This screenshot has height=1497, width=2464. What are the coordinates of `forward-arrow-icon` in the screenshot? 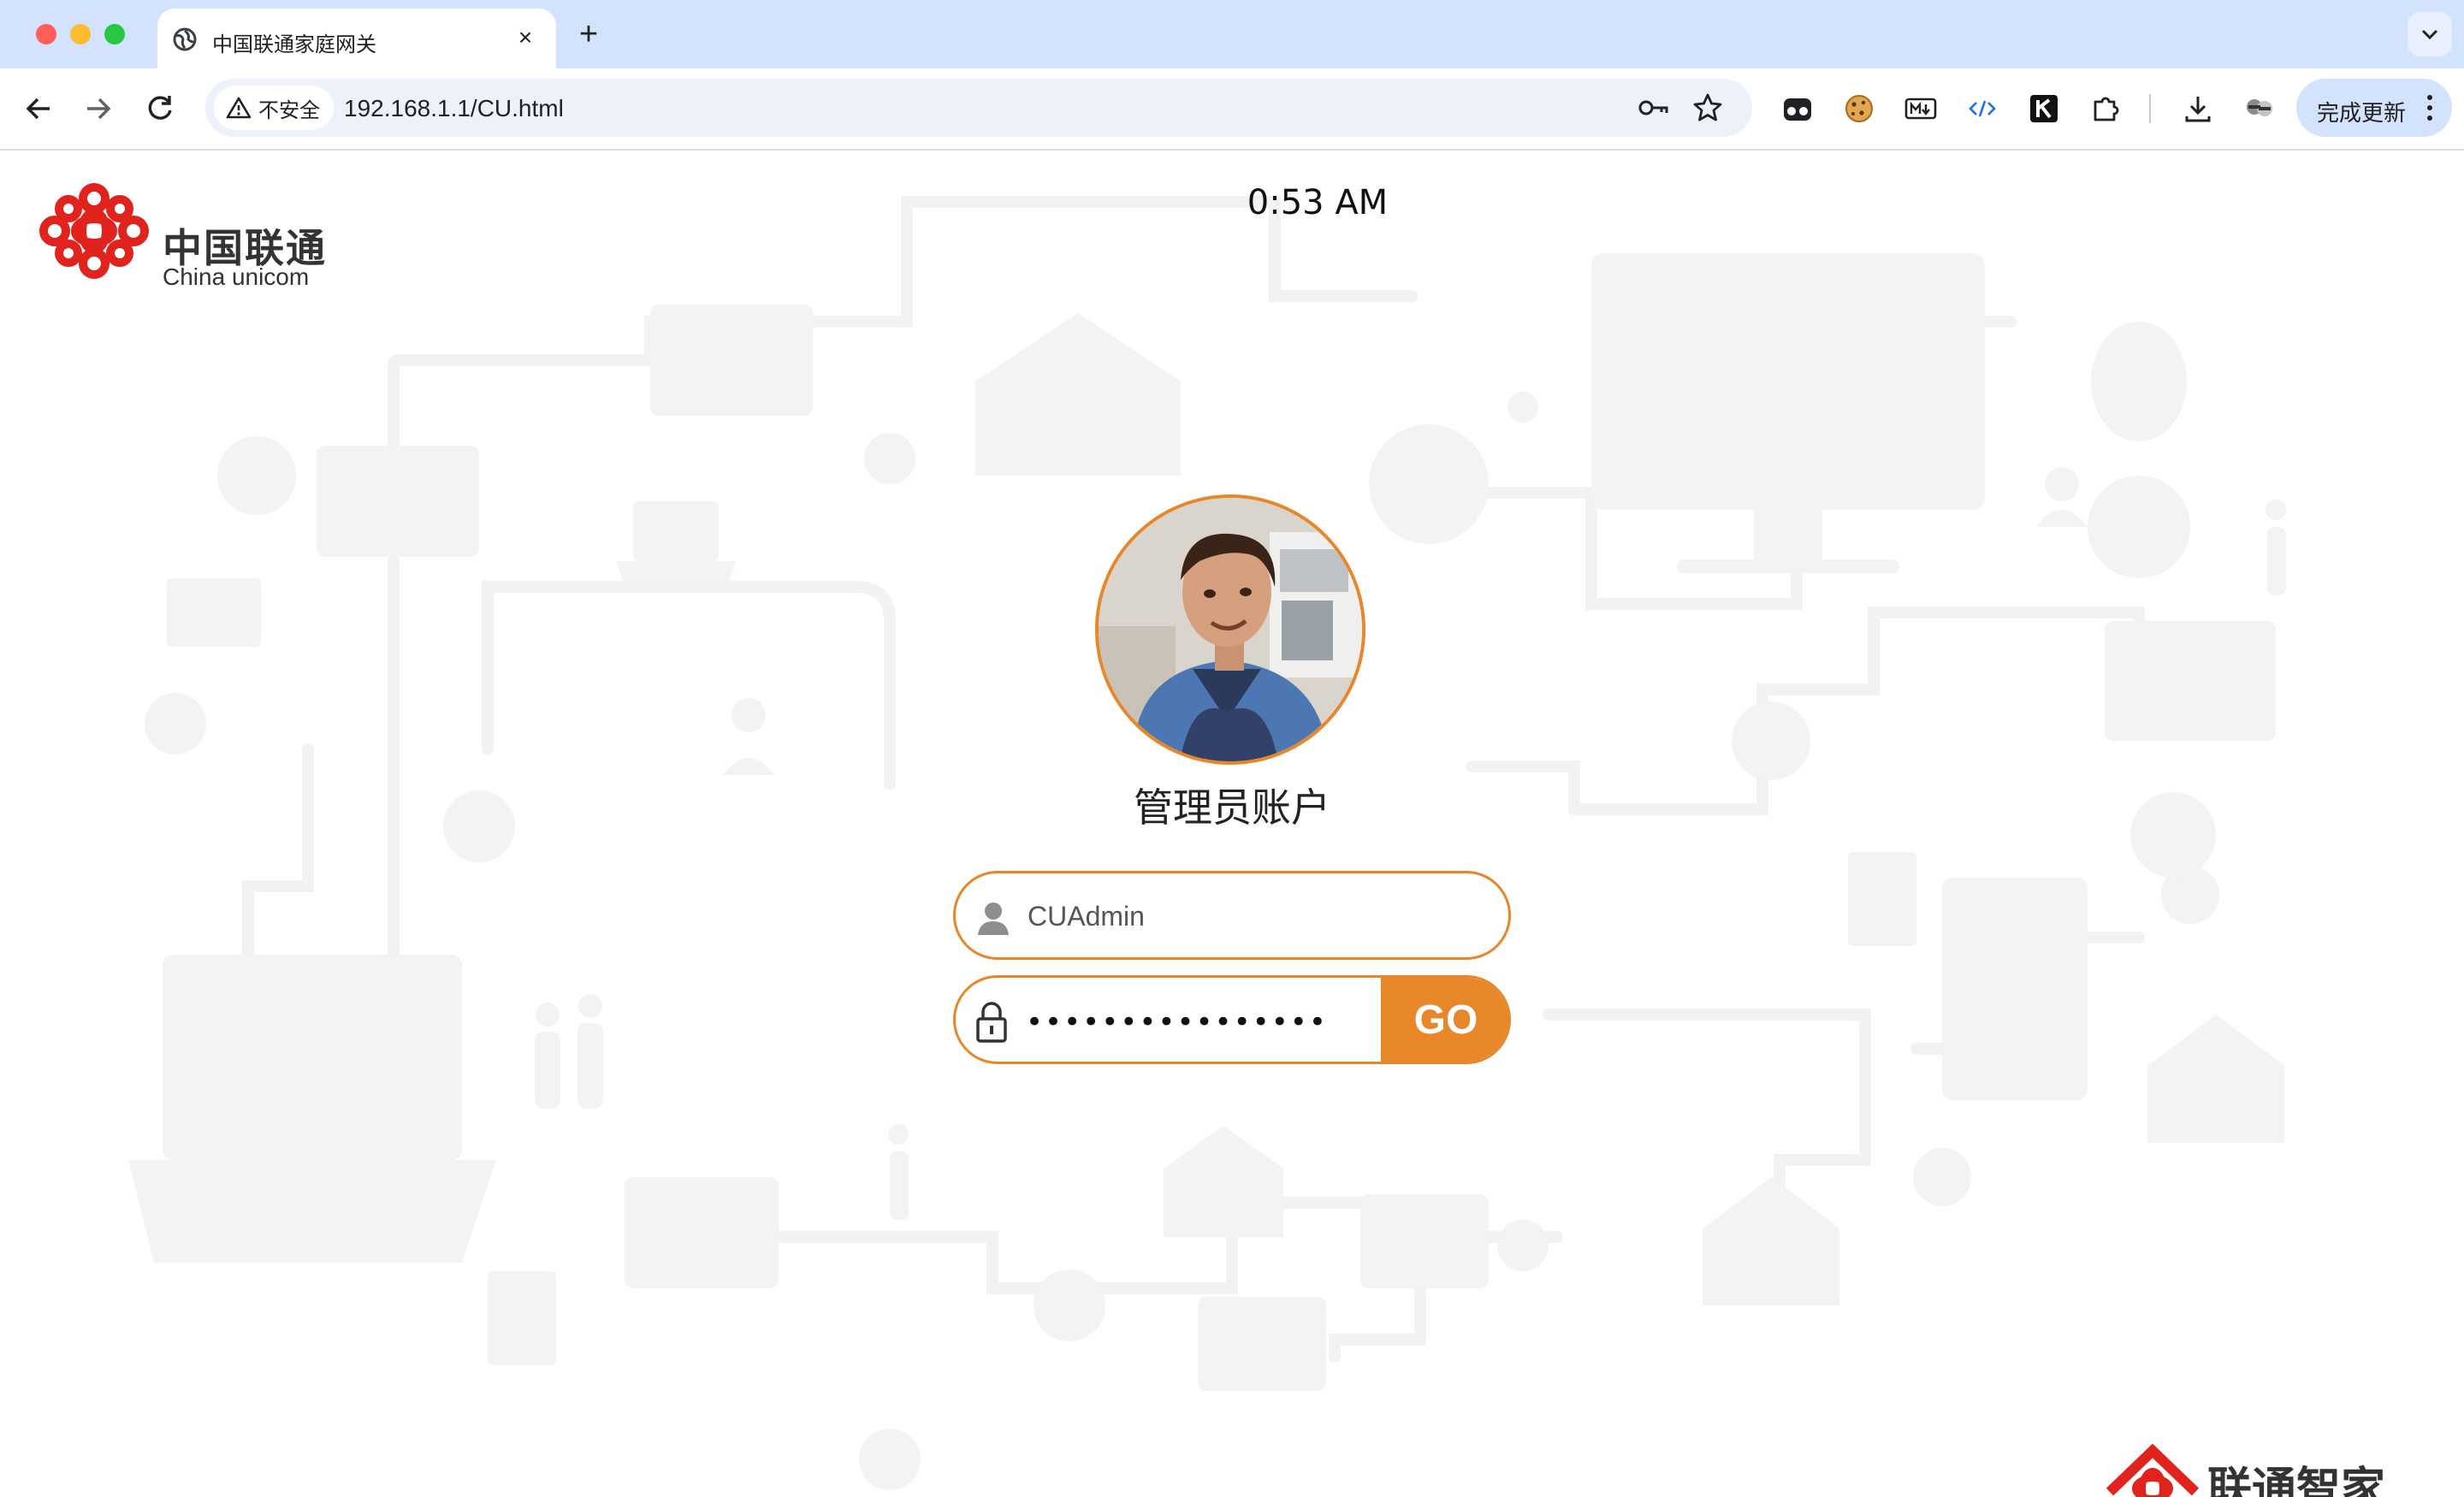 It's located at (98, 108).